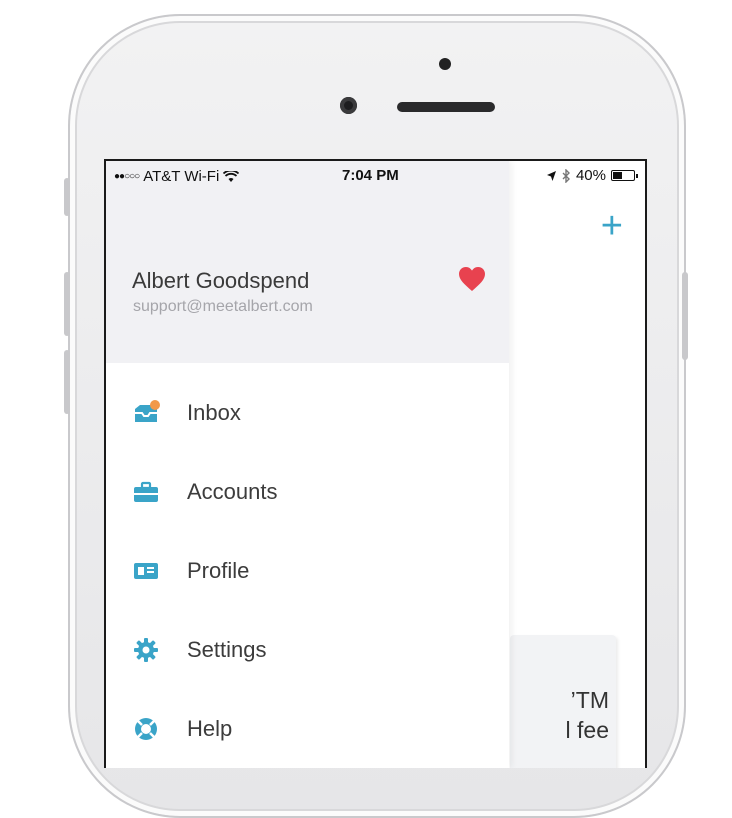  Describe the element at coordinates (146, 729) in the screenshot. I see `lifebuoy-icon` at that location.